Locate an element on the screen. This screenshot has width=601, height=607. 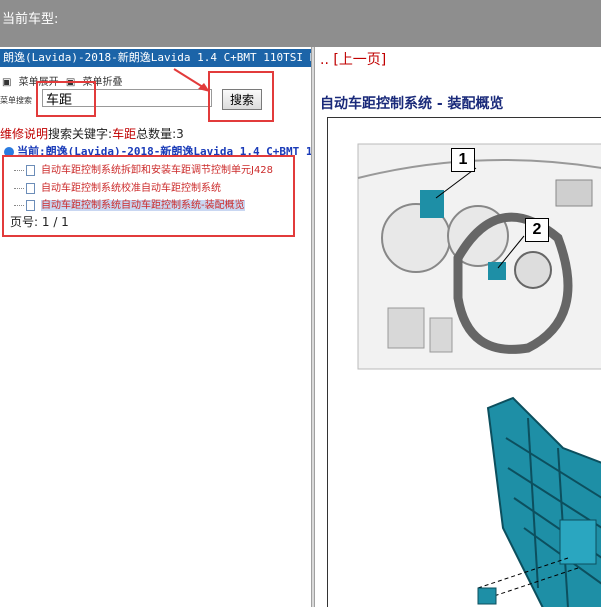
expand-icon: ▣ is located at coordinates (7, 82).